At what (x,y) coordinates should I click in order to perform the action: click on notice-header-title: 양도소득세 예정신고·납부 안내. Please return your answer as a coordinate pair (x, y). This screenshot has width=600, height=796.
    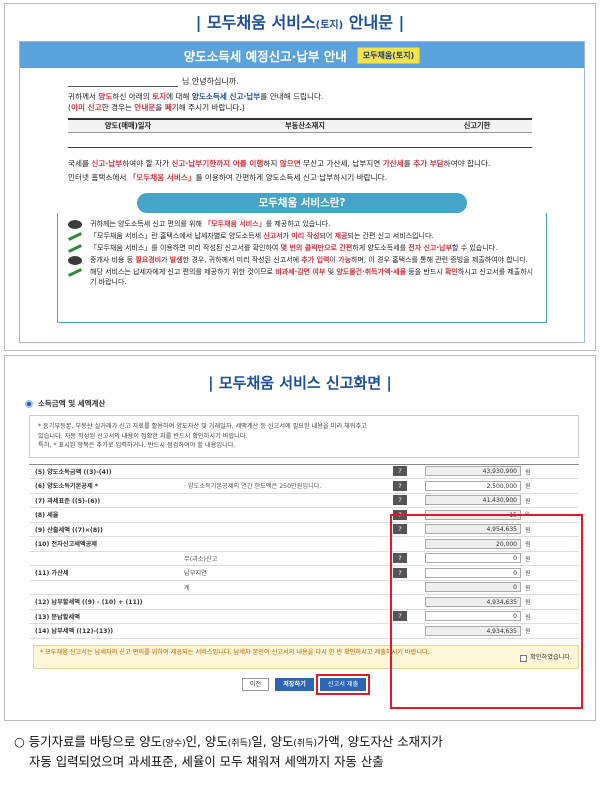
    Looking at the image, I should click on (265, 56).